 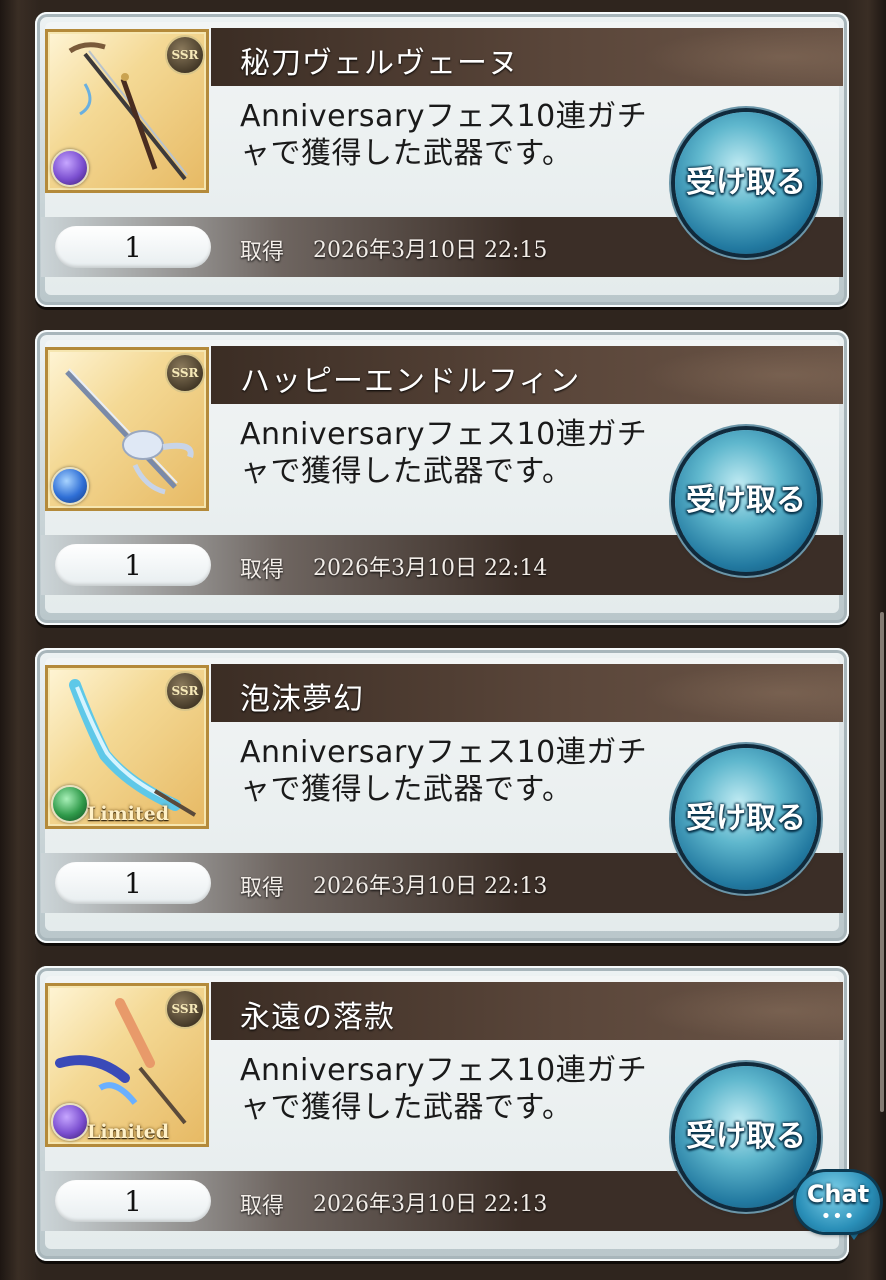 What do you see at coordinates (430, 250) in the screenshot?
I see `acquired-date: 2026年3月10日 22:15` at bounding box center [430, 250].